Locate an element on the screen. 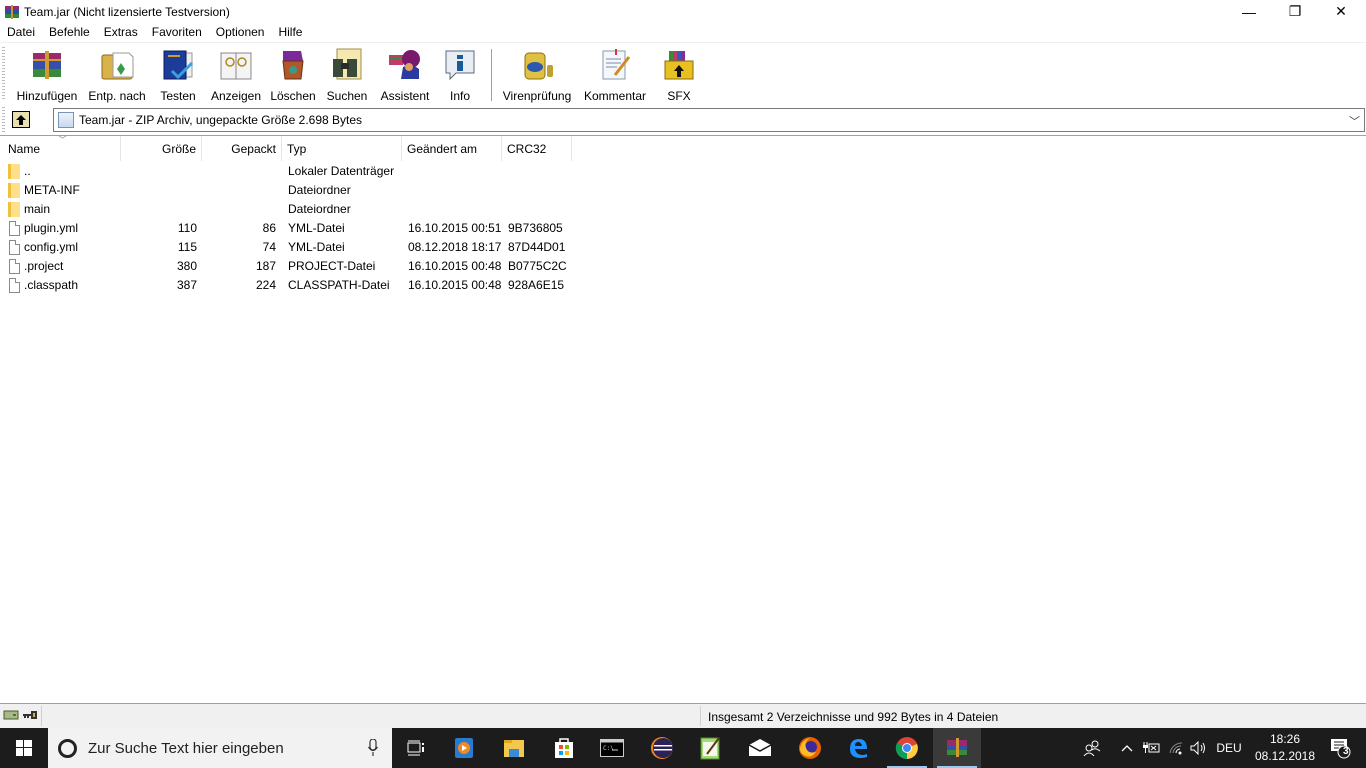 The image size is (1366, 768). taskbar-winrar is located at coordinates (957, 748).